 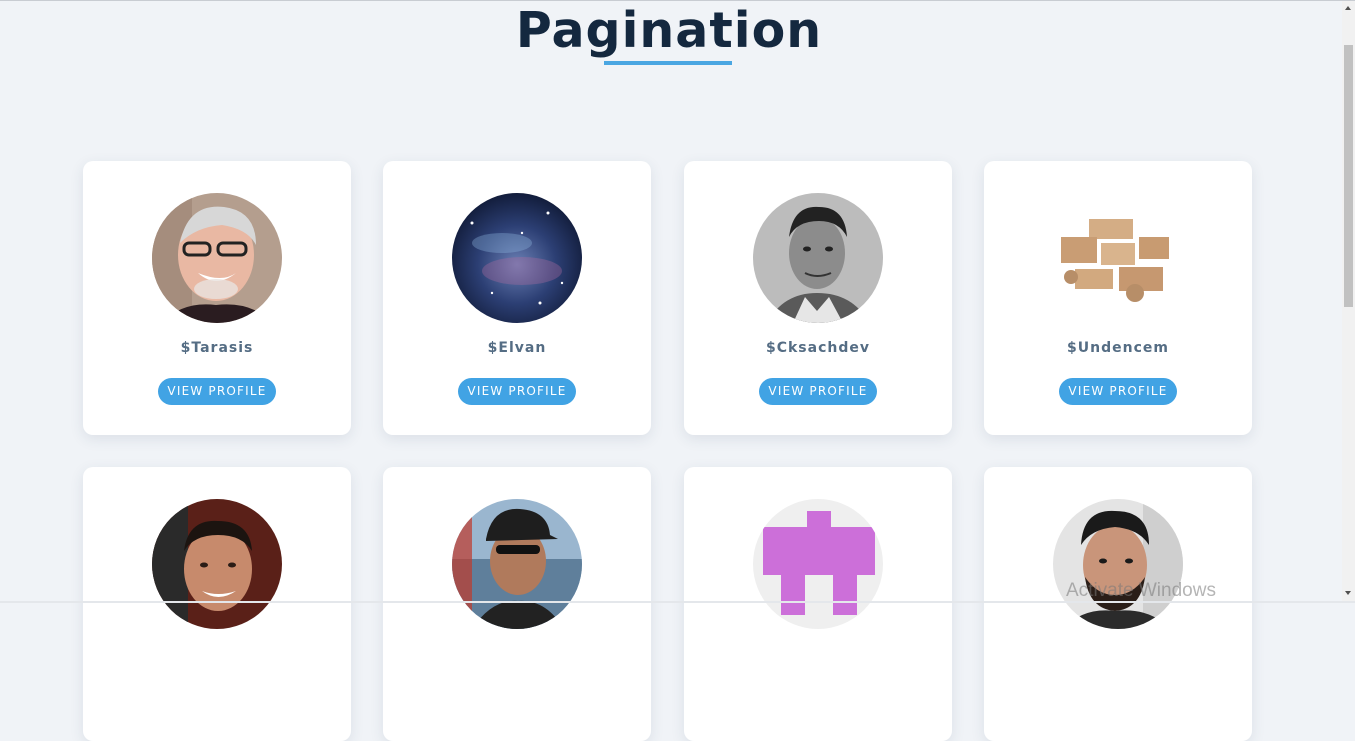 I want to click on user-name: $Elvan, so click(x=517, y=348).